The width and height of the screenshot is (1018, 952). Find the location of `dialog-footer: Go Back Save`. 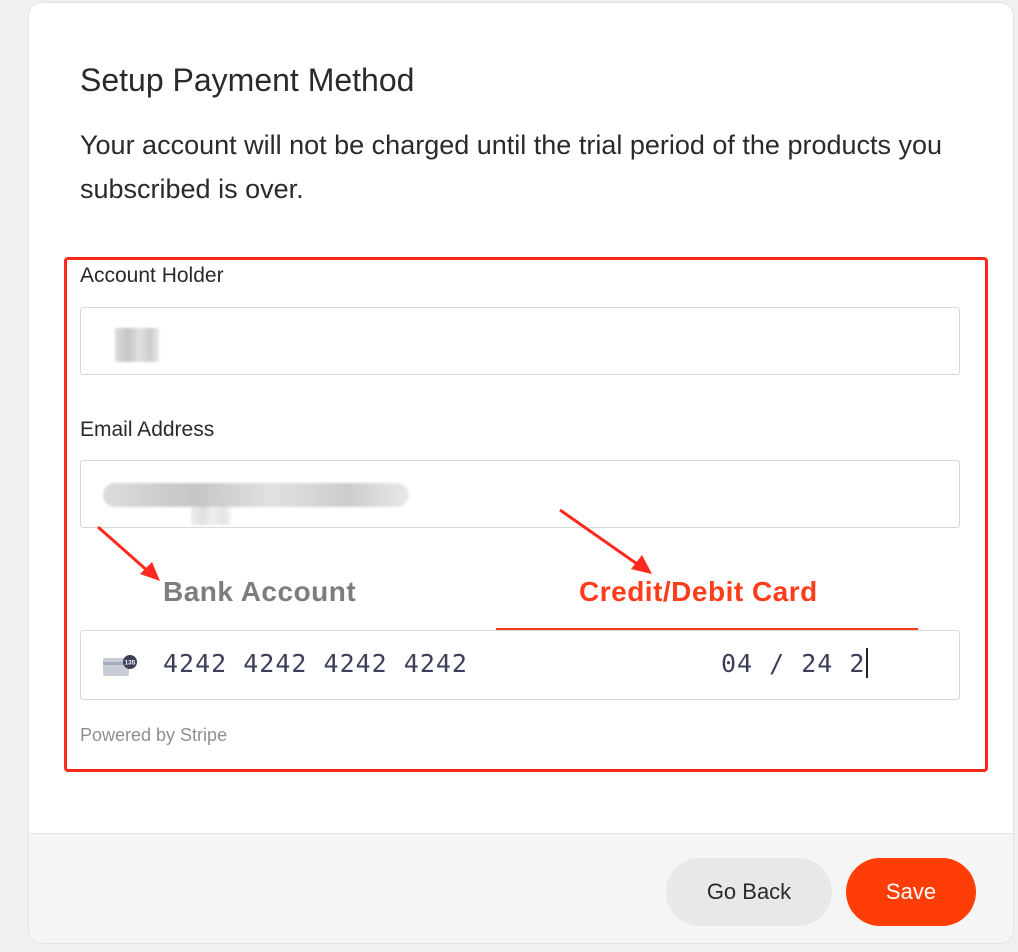

dialog-footer: Go Back Save is located at coordinates (521, 888).